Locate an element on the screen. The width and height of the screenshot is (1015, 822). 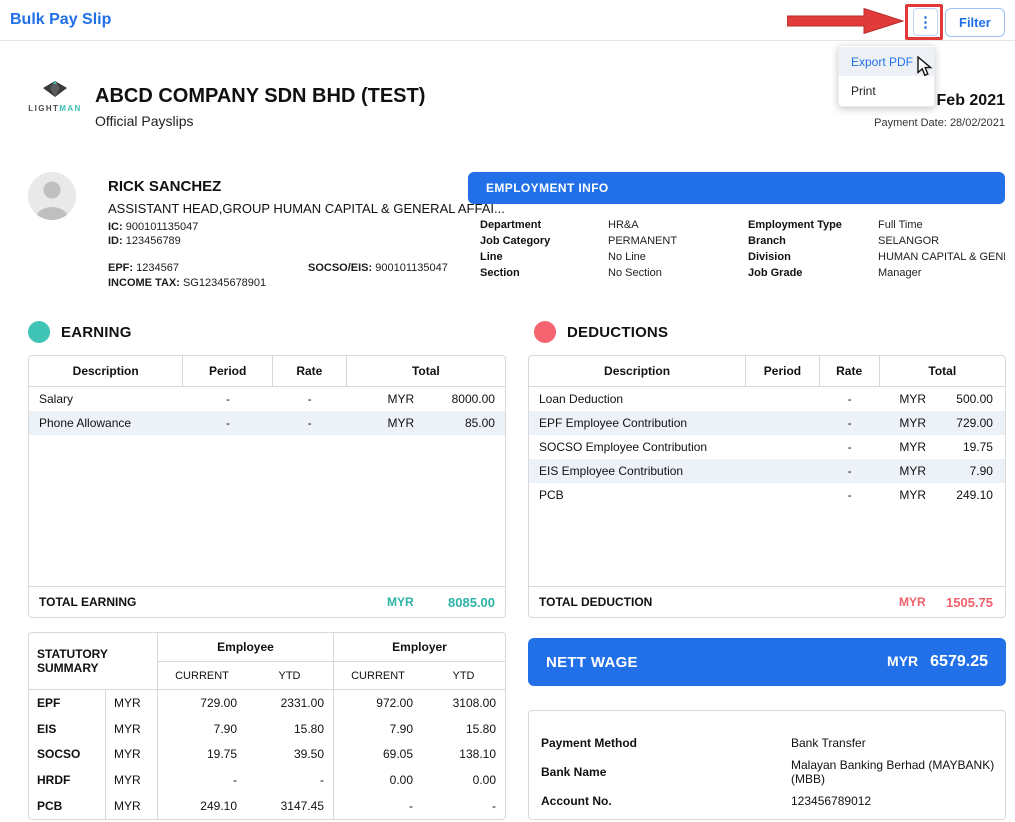
stat-value: 15.80 is located at coordinates (290, 728).